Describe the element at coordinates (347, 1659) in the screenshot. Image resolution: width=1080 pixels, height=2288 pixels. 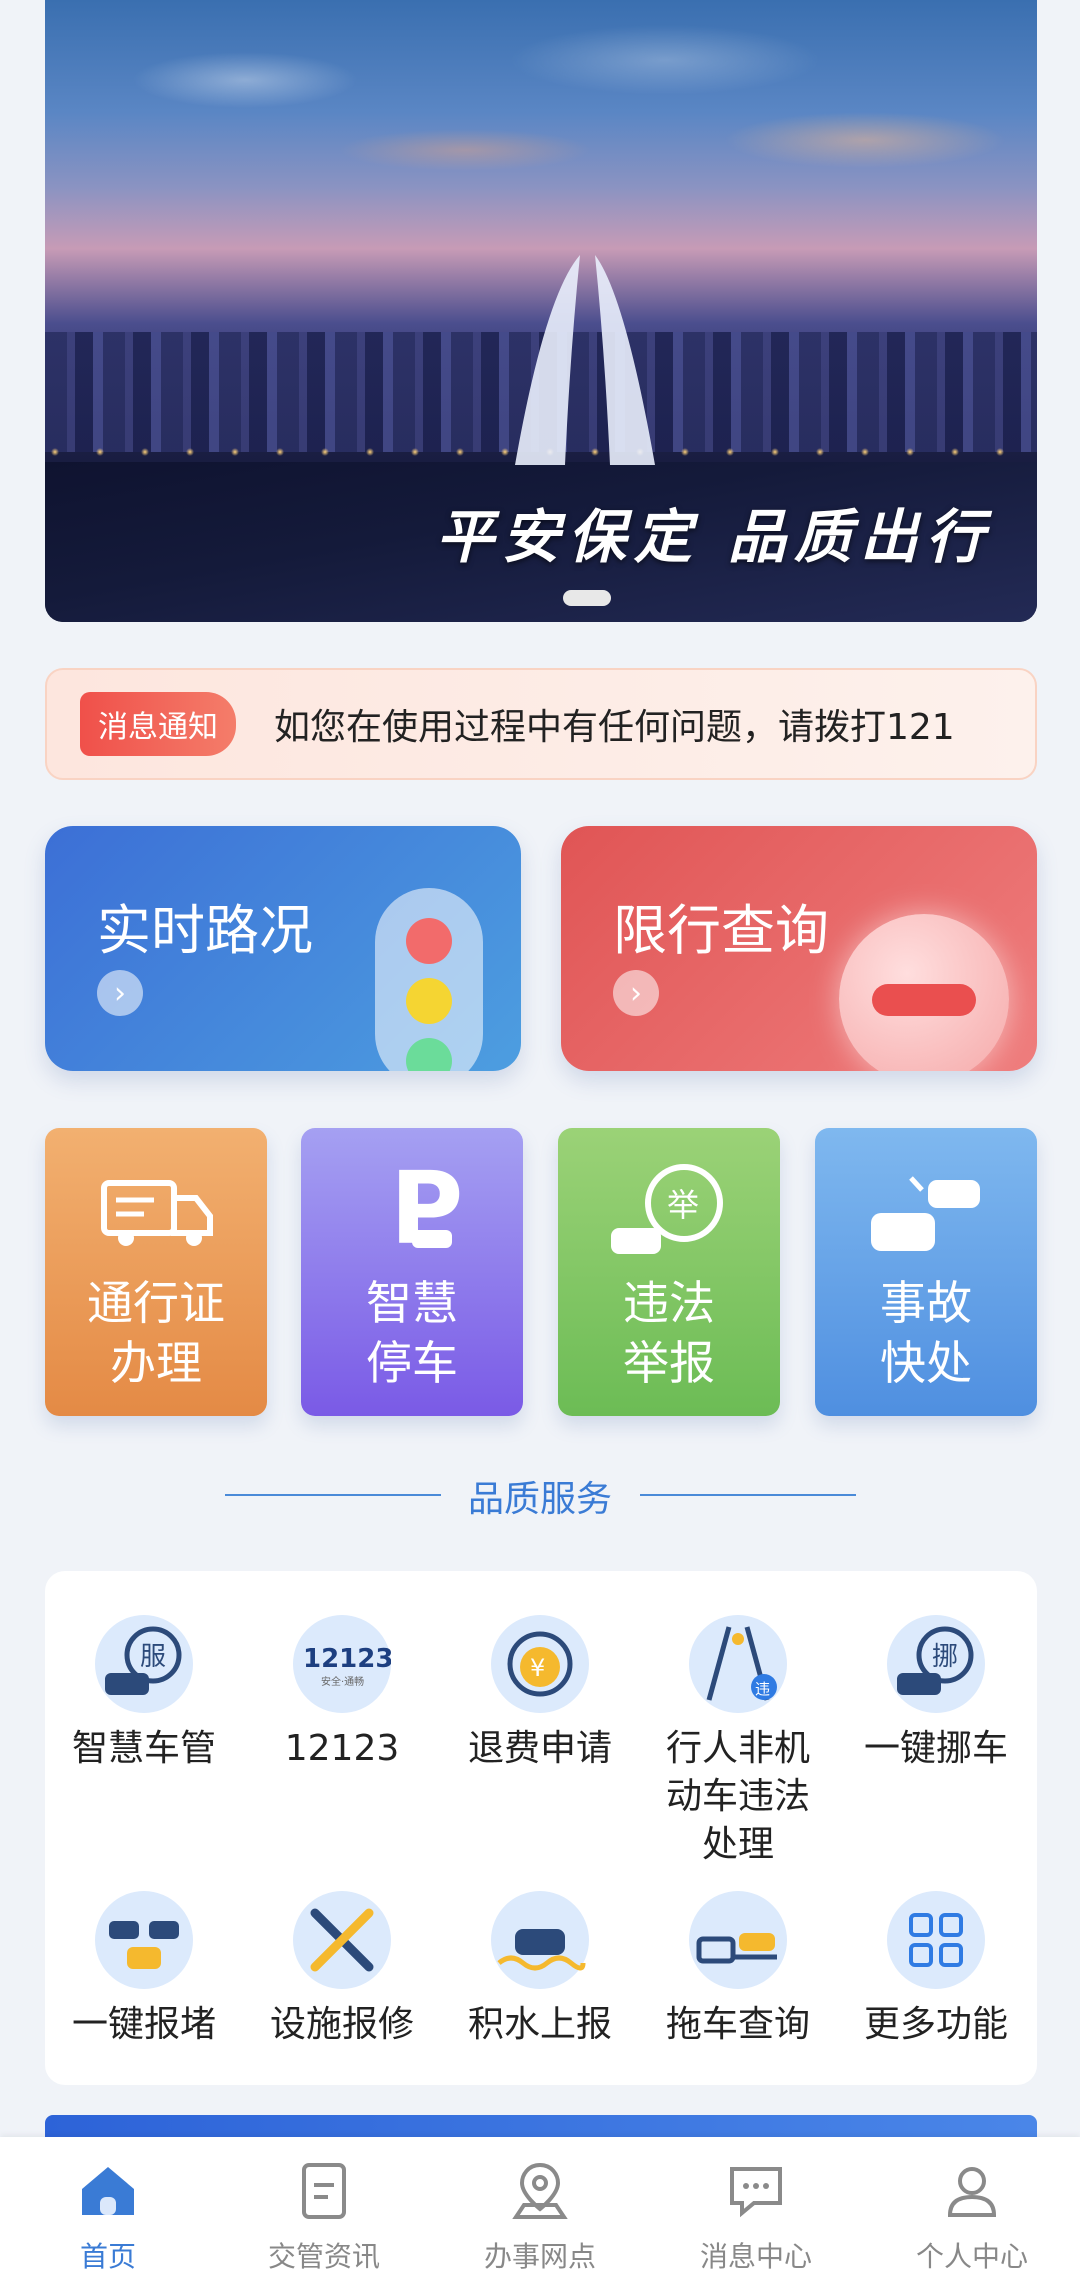
I see `logo-text: 12123` at that location.